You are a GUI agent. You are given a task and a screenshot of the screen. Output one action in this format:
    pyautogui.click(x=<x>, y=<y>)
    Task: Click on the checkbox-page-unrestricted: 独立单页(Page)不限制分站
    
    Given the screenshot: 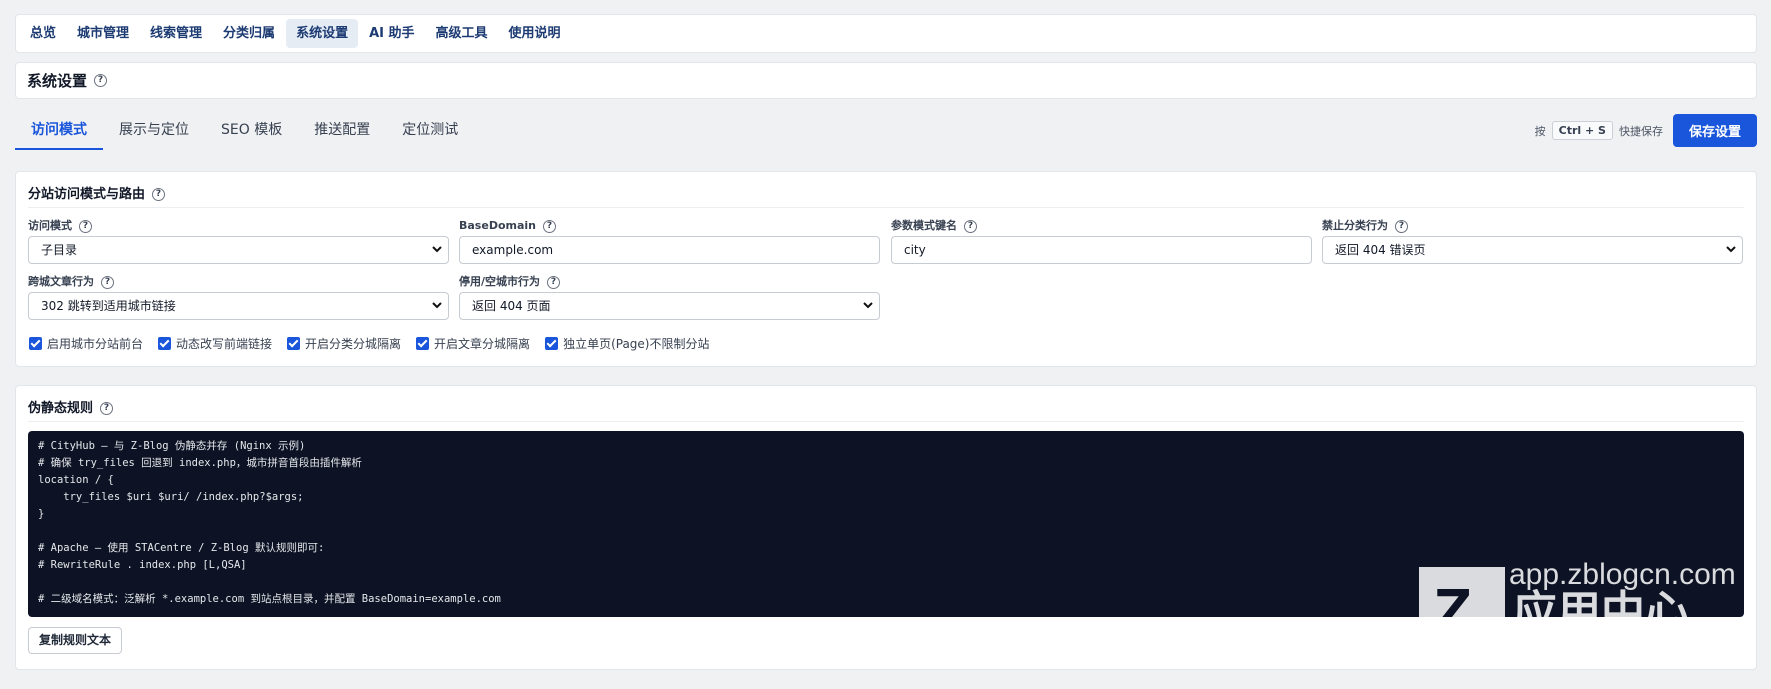 What is the action you would take?
    pyautogui.click(x=627, y=343)
    